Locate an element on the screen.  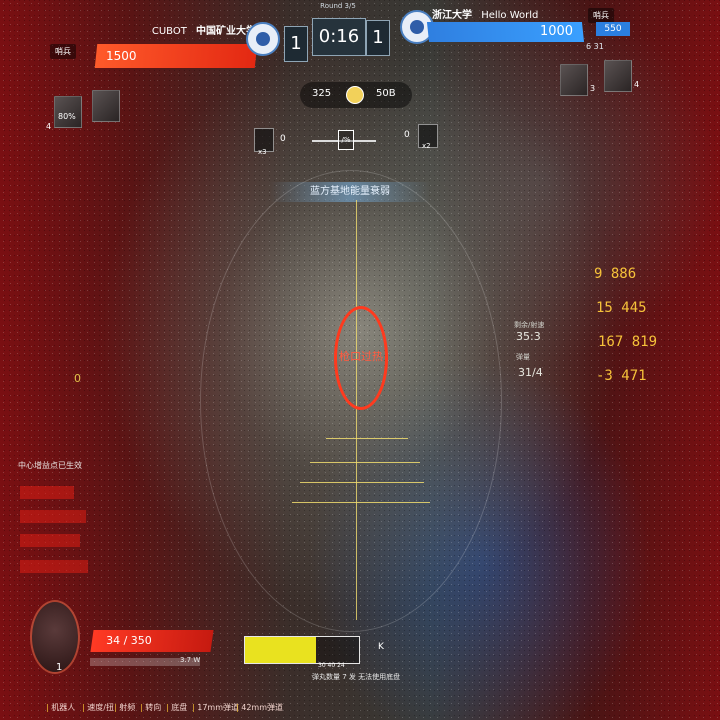
crosshair-vertical-line is located at coordinates (356, 410).